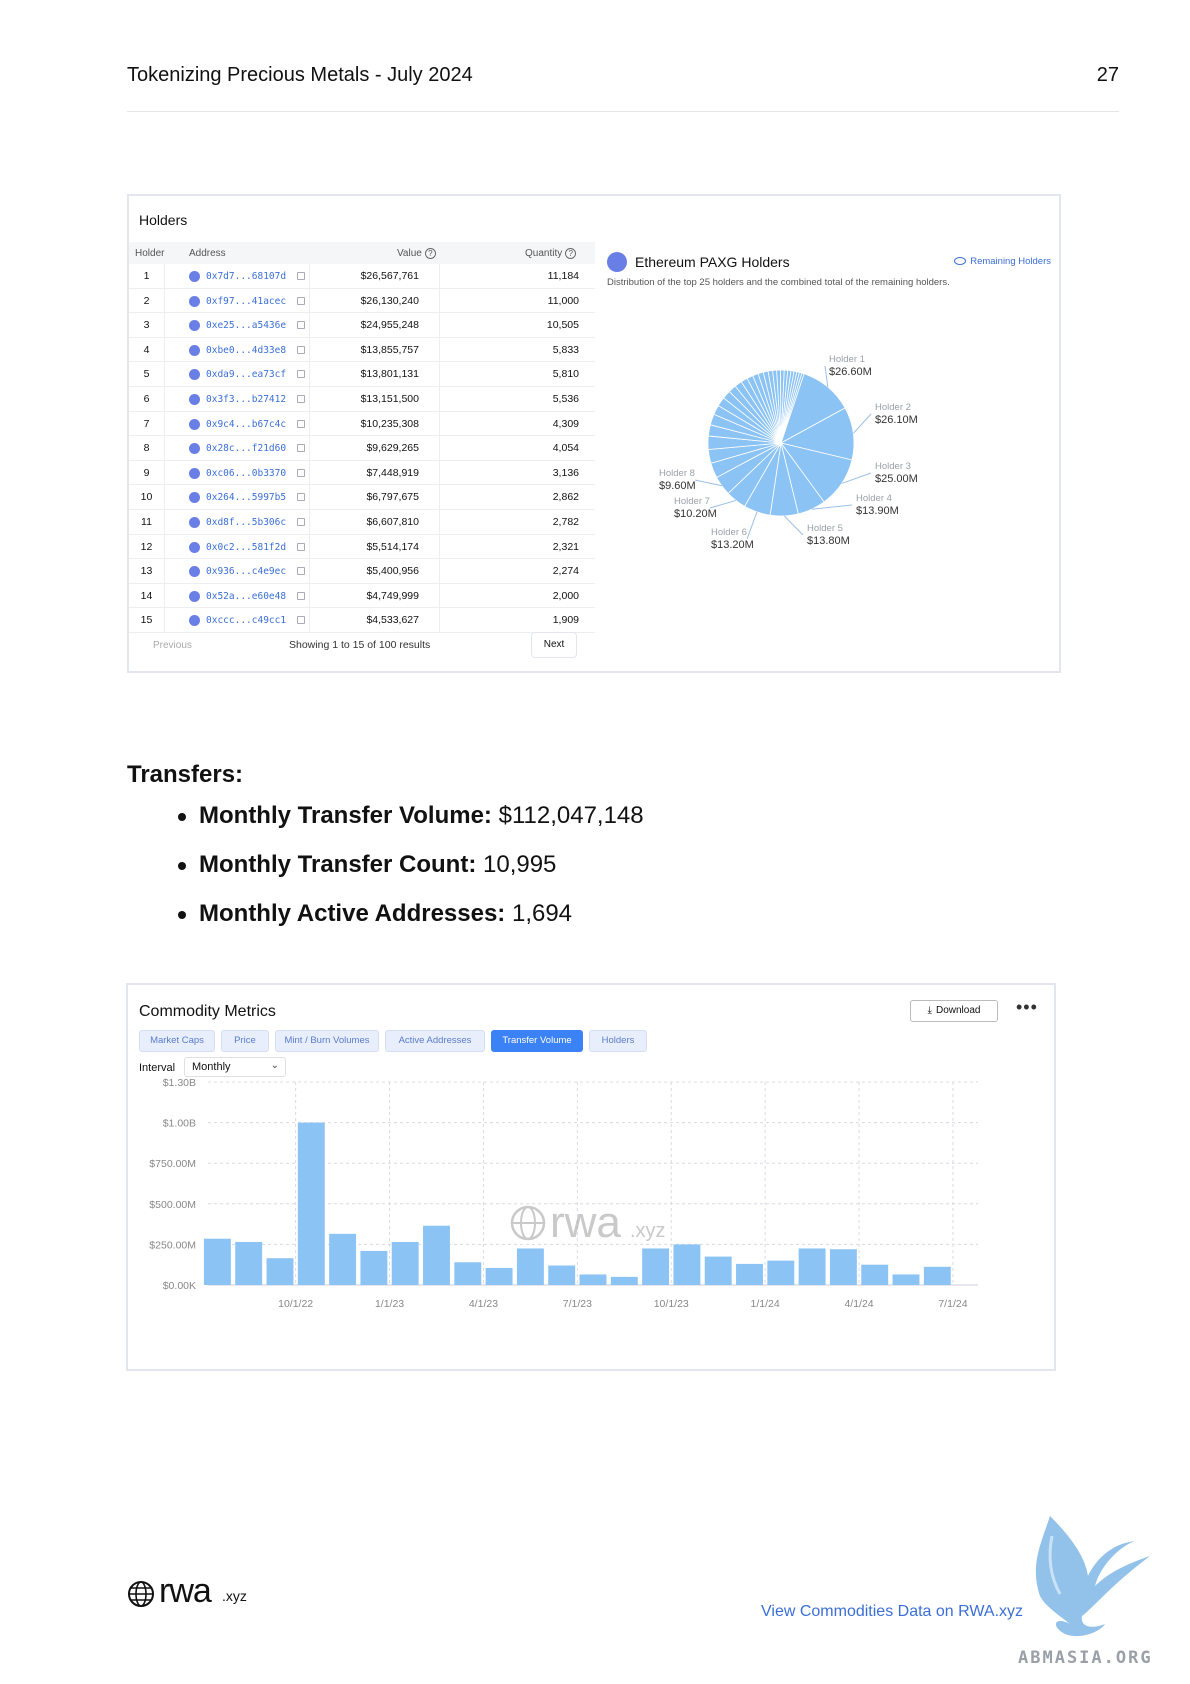 This screenshot has width=1190, height=1684. Describe the element at coordinates (1085, 1658) in the screenshot. I see `site-watermark: ABMASIA.ORG` at that location.